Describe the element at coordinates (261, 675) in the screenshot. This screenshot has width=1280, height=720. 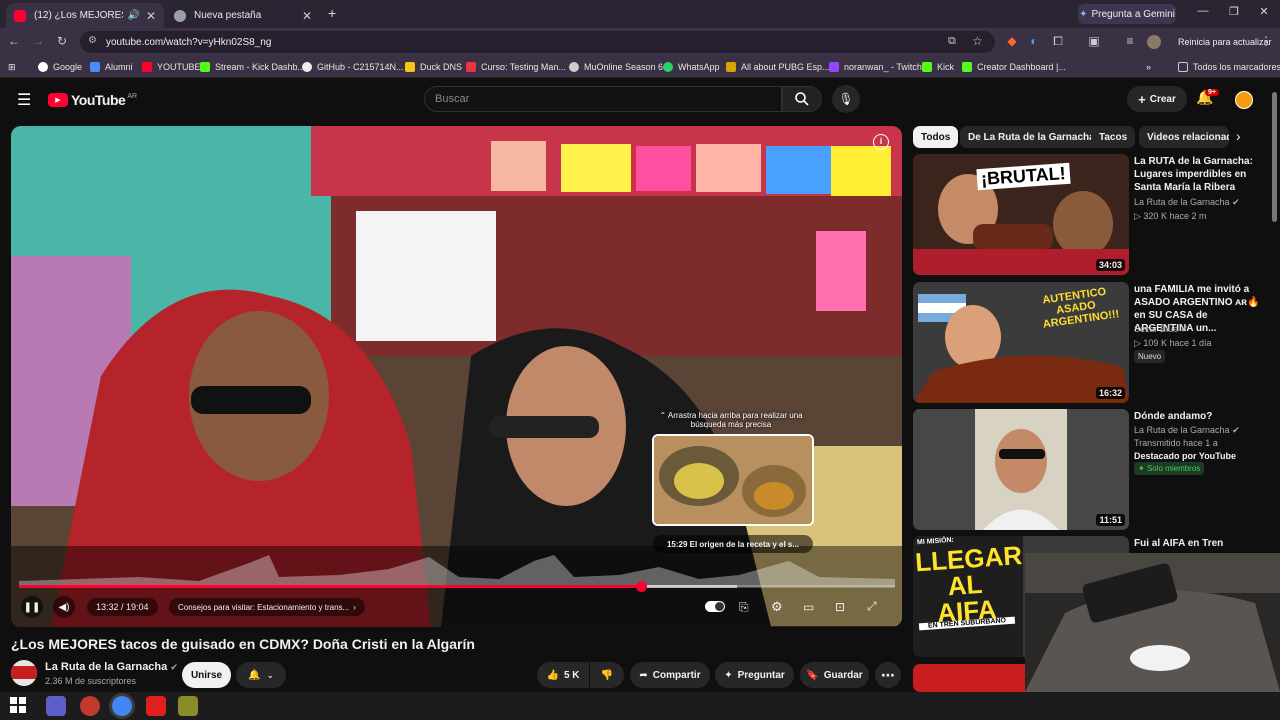
I see `notification-preference-button: 🔔 ⌄` at that location.